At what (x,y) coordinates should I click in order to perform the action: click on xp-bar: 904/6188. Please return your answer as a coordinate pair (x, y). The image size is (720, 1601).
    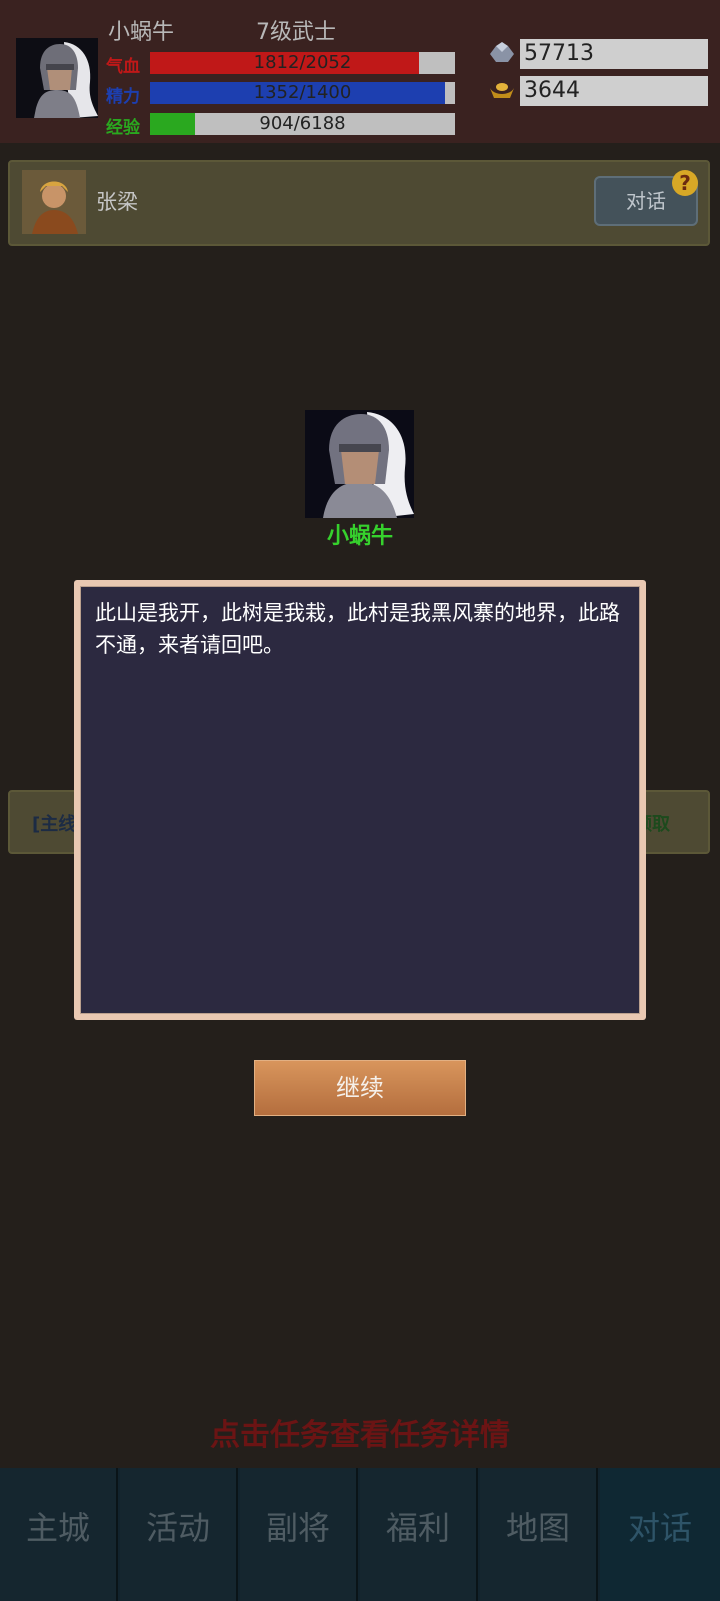
    Looking at the image, I should click on (302, 124).